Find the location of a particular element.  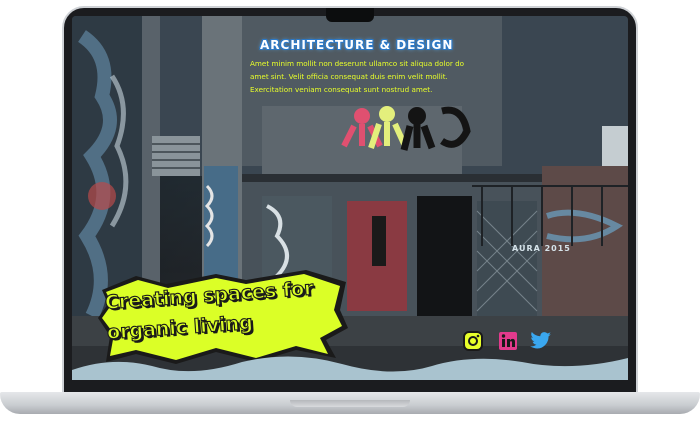

instagram-link is located at coordinates (473, 341).